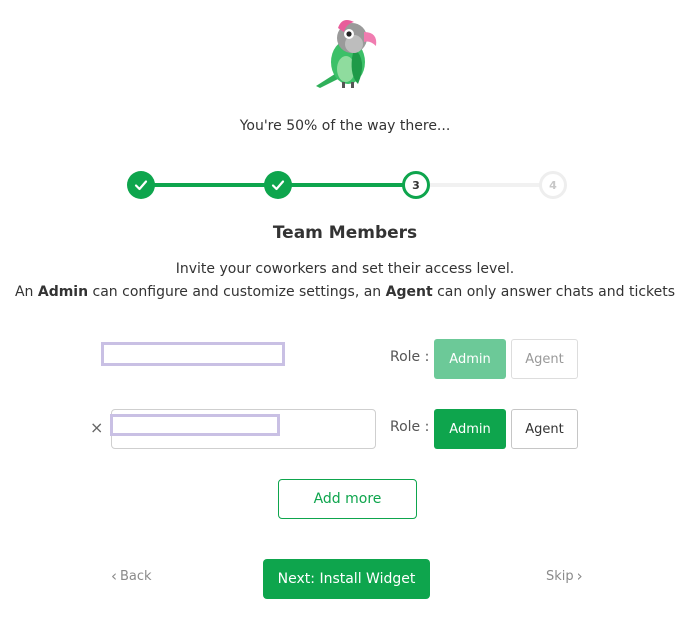 The height and width of the screenshot is (631, 690). I want to click on agent-term: Agent, so click(409, 292).